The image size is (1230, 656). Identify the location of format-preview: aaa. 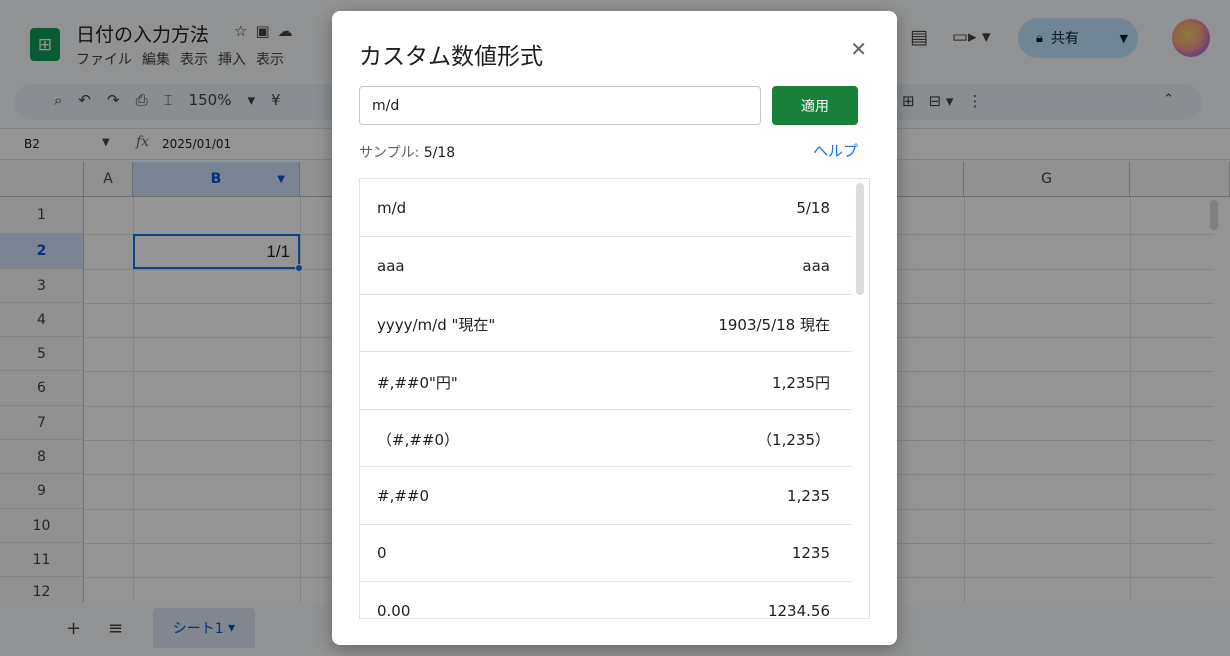
(816, 266).